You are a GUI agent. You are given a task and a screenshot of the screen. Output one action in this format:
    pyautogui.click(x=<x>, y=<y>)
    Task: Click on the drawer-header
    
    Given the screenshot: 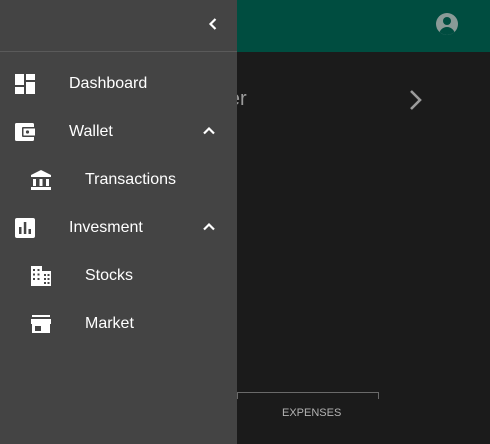 What is the action you would take?
    pyautogui.click(x=118, y=26)
    